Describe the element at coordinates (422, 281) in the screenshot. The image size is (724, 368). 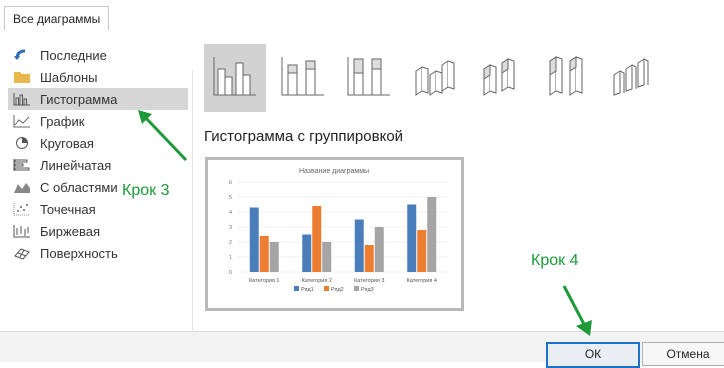
I see `x-tick-label: Категория 4` at that location.